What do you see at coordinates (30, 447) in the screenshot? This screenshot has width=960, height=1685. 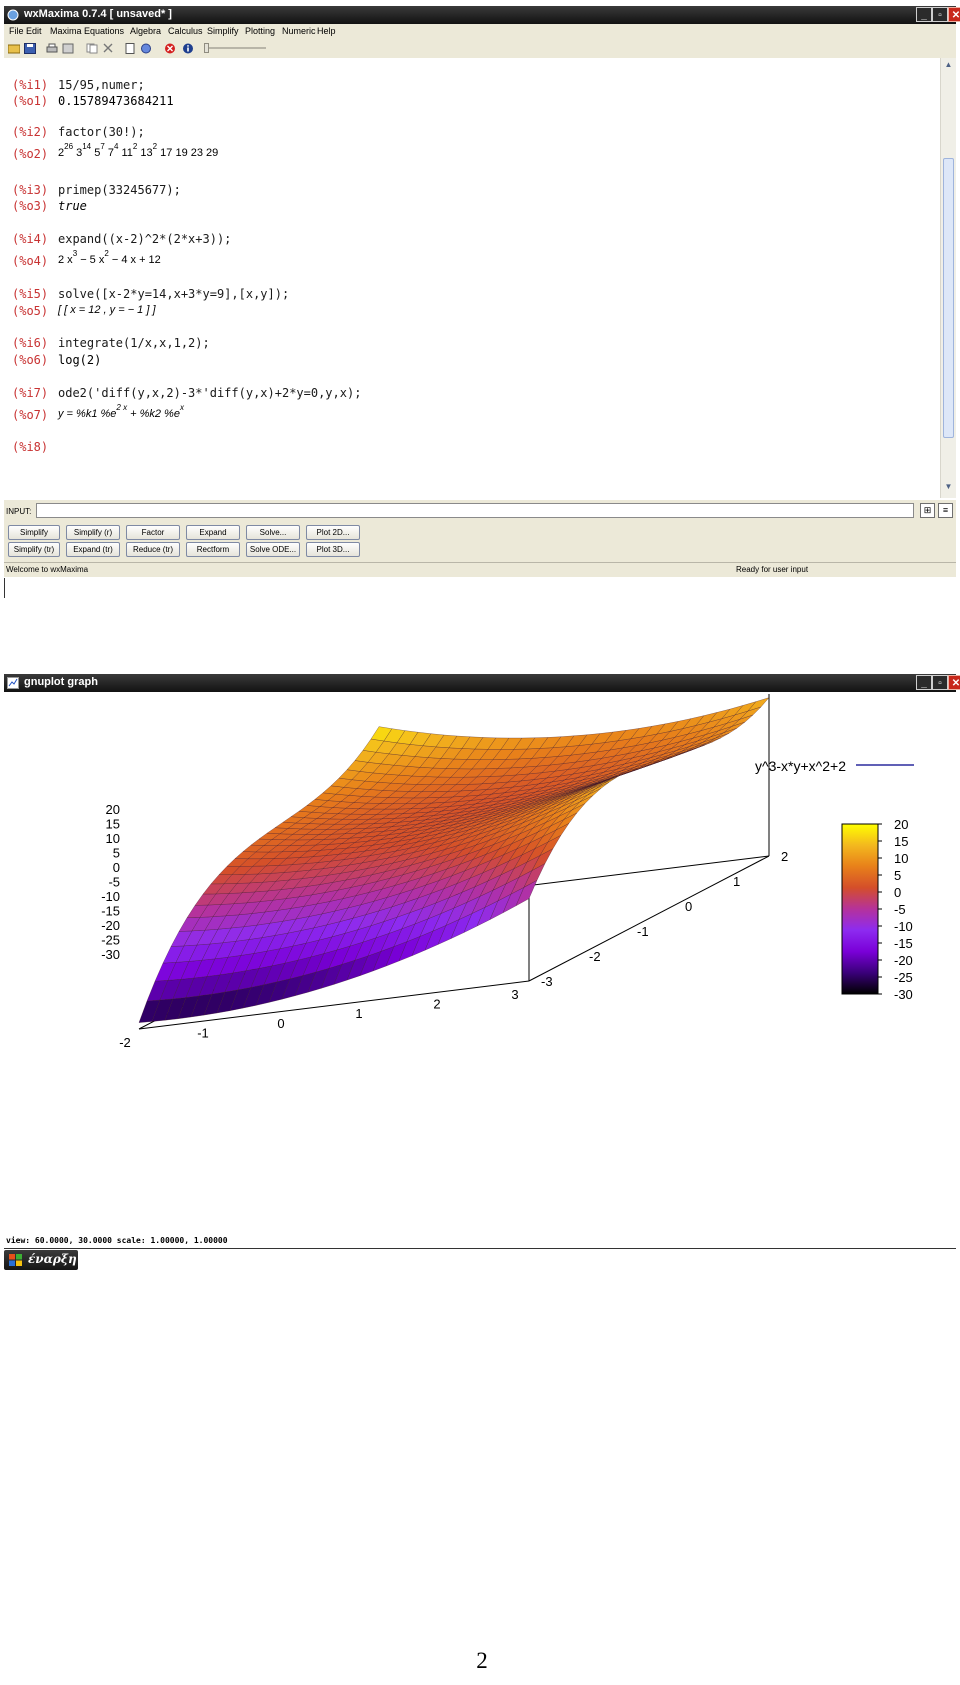 I see `input-label: (%i8)` at bounding box center [30, 447].